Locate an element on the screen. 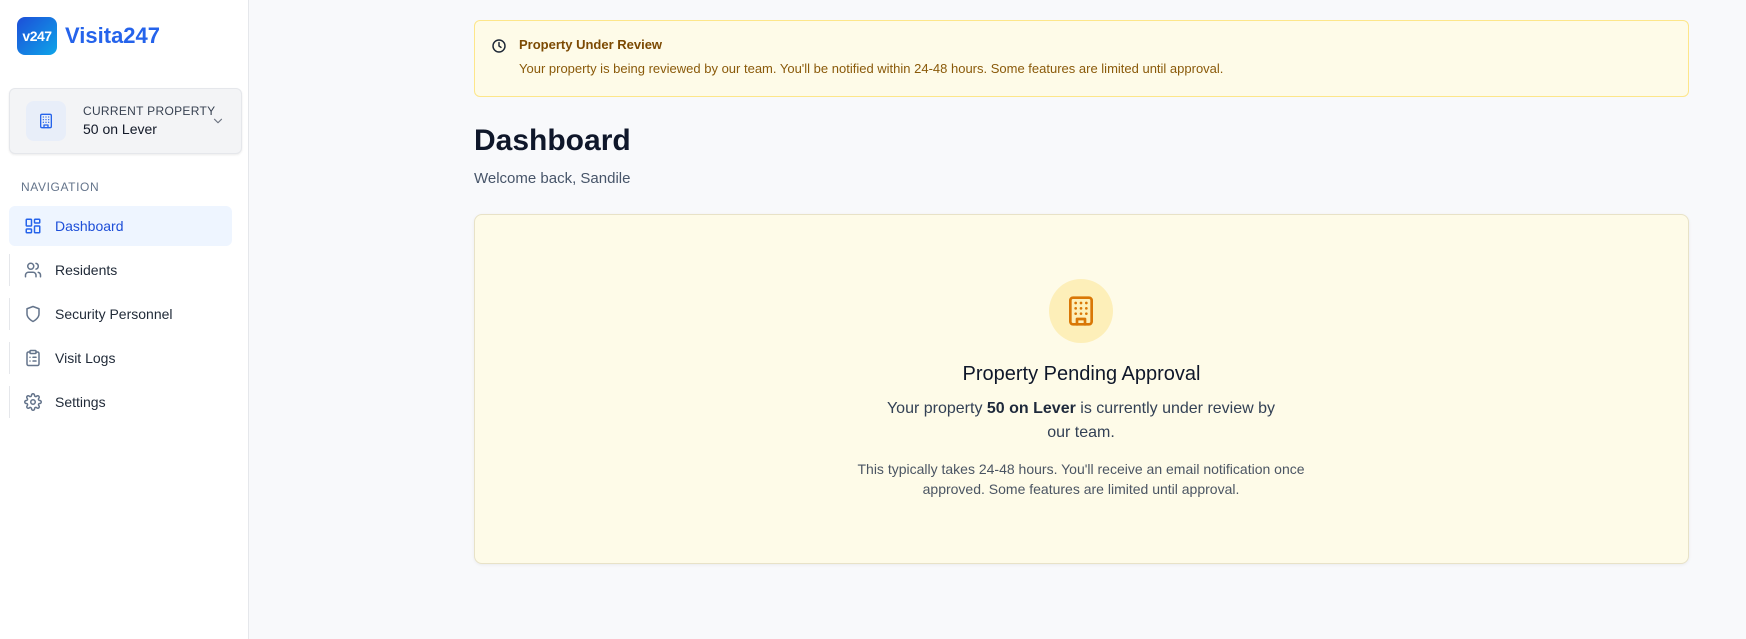 The height and width of the screenshot is (639, 1746). page-title: Dashboard is located at coordinates (552, 140).